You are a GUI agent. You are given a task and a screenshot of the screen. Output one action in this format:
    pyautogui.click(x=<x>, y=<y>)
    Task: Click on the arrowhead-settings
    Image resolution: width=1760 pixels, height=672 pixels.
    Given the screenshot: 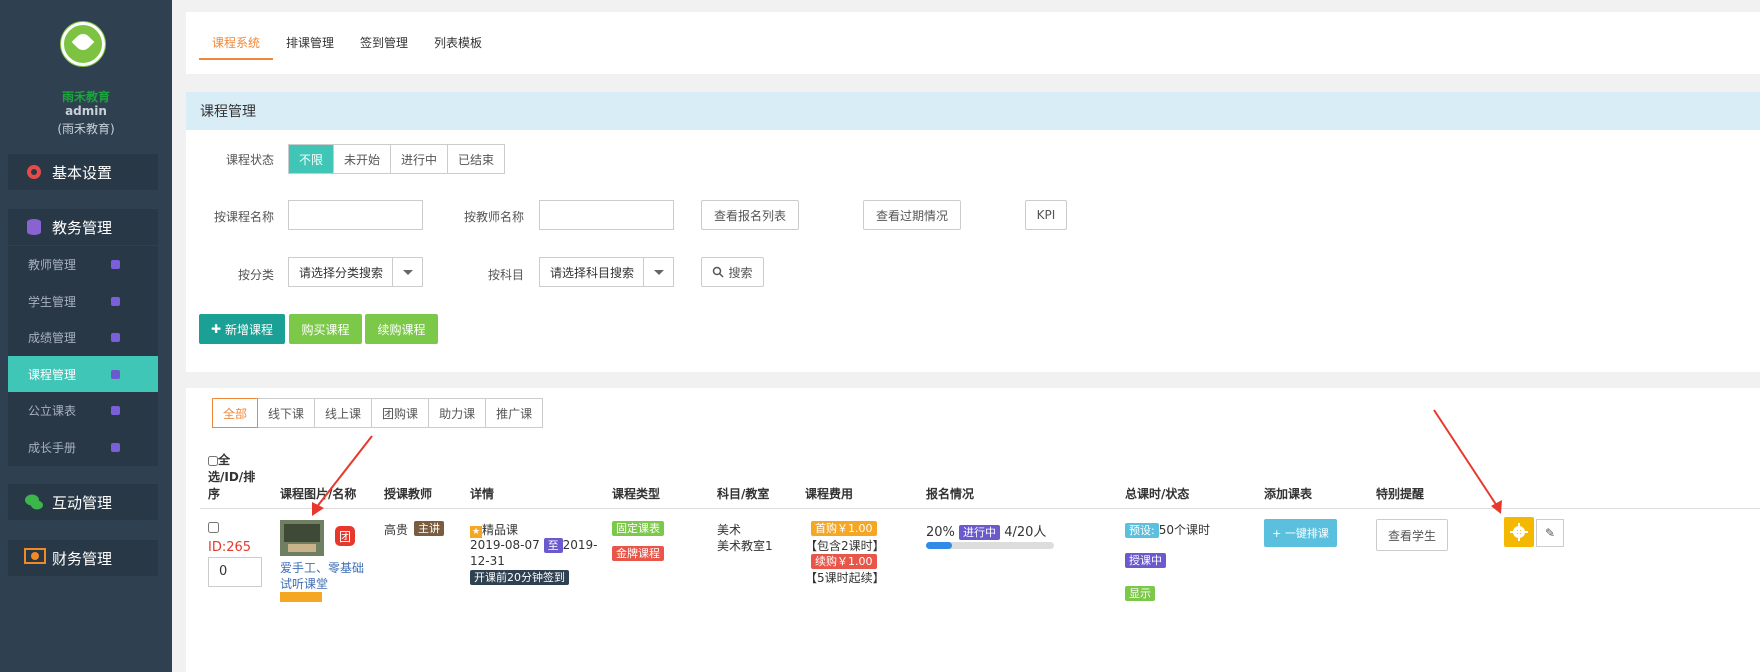 What is the action you would take?
    pyautogui.click(x=1496, y=507)
    